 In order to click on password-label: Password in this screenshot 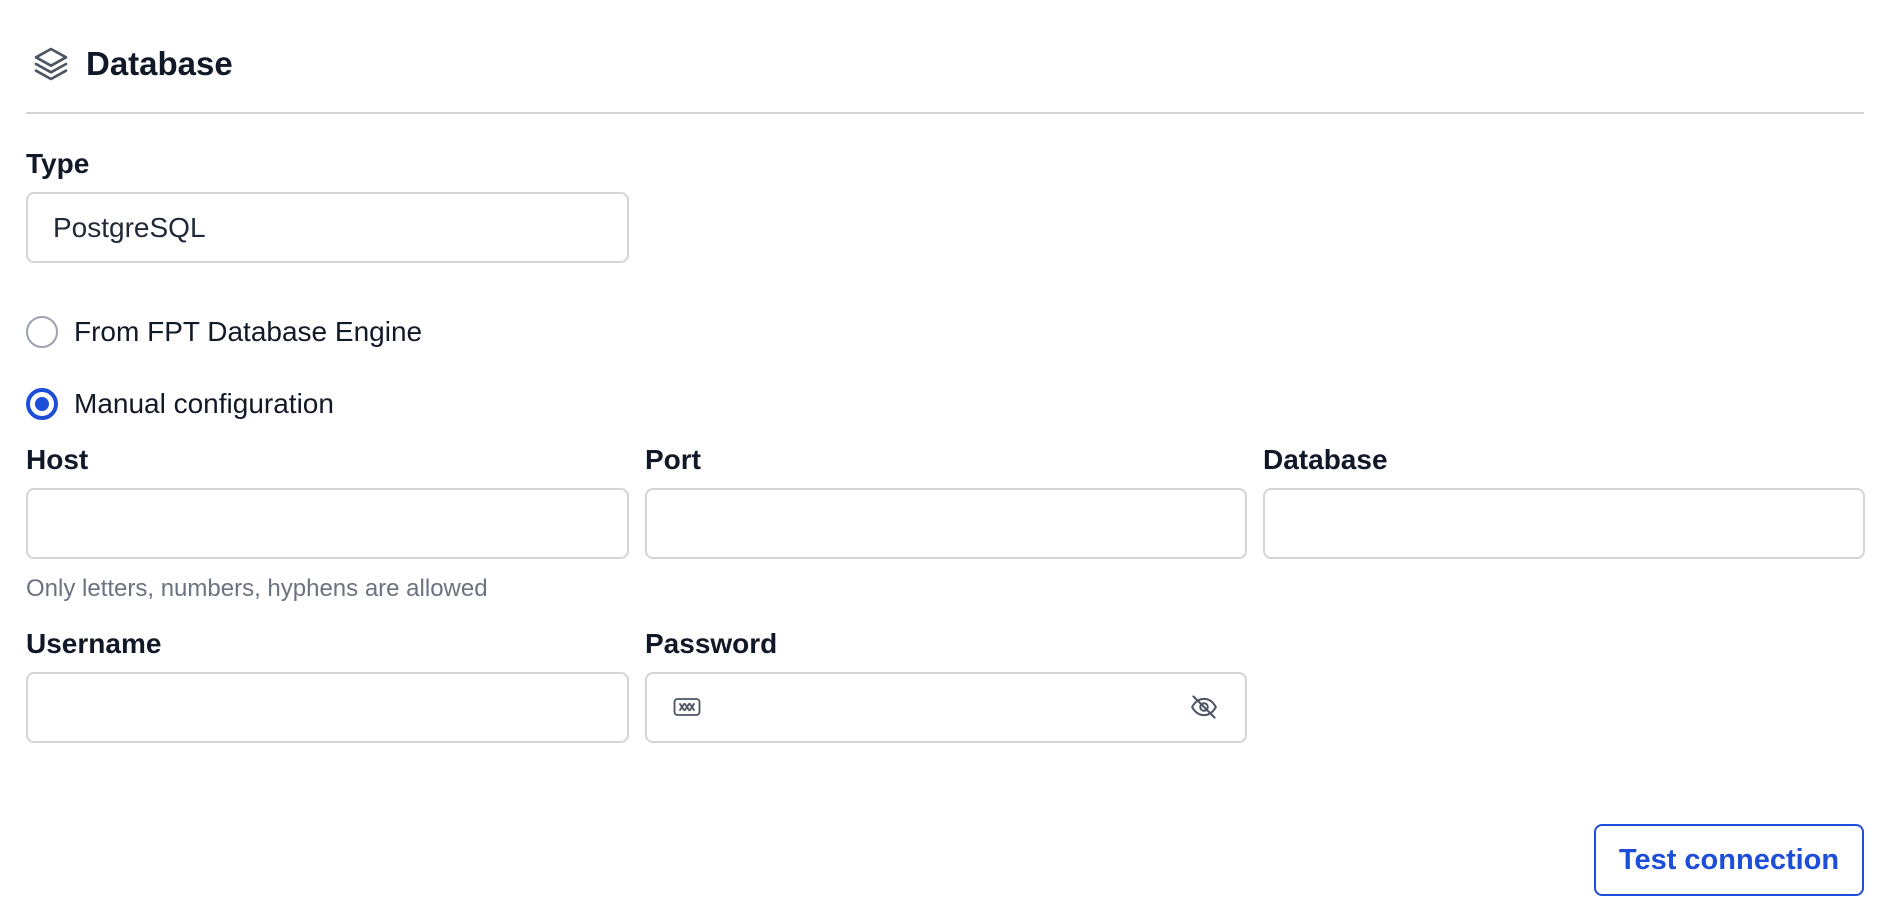, I will do `click(711, 643)`.